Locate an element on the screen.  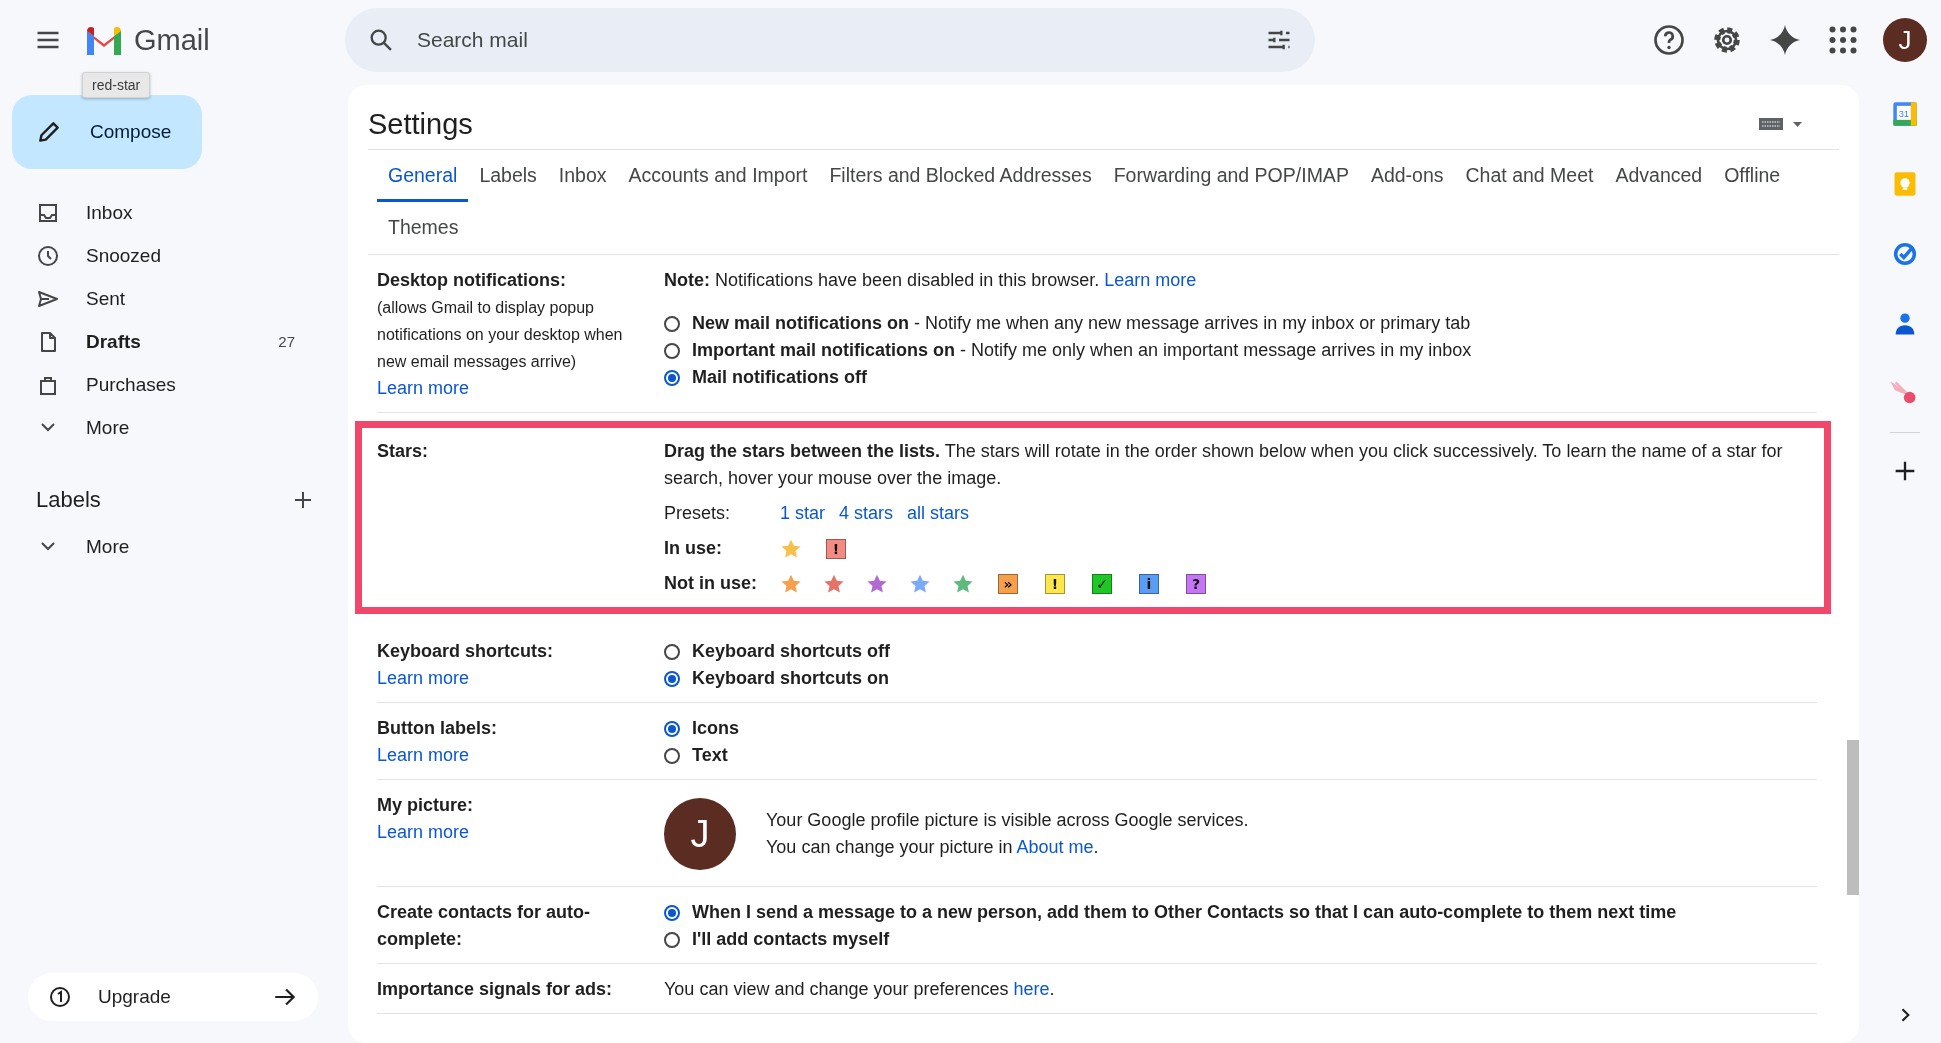
preset-link: all stars is located at coordinates (938, 513).